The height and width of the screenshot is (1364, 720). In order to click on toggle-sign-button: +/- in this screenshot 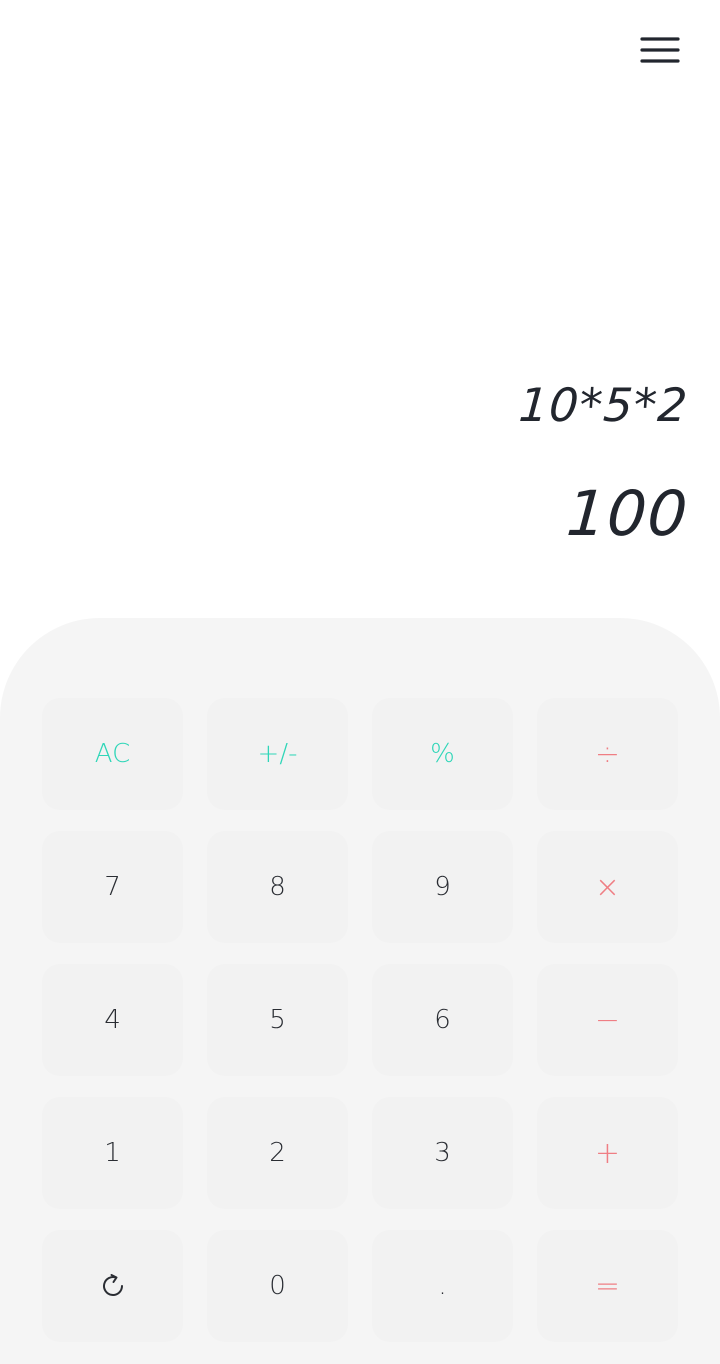, I will do `click(277, 754)`.